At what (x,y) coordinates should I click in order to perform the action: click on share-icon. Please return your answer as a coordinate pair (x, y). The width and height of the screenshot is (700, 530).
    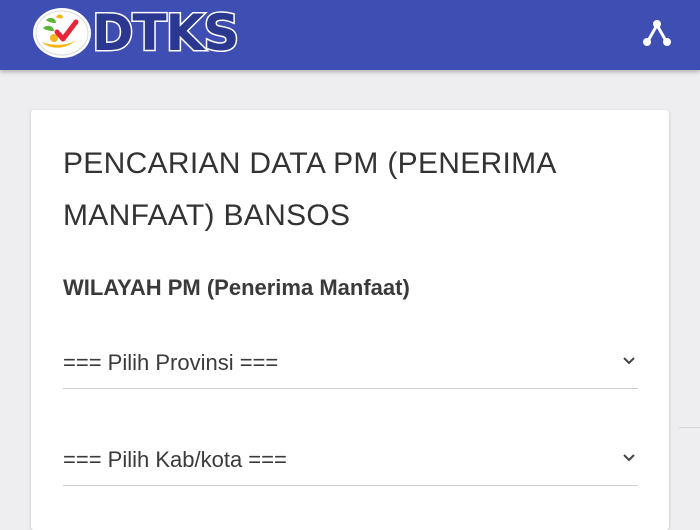
    Looking at the image, I should click on (657, 33).